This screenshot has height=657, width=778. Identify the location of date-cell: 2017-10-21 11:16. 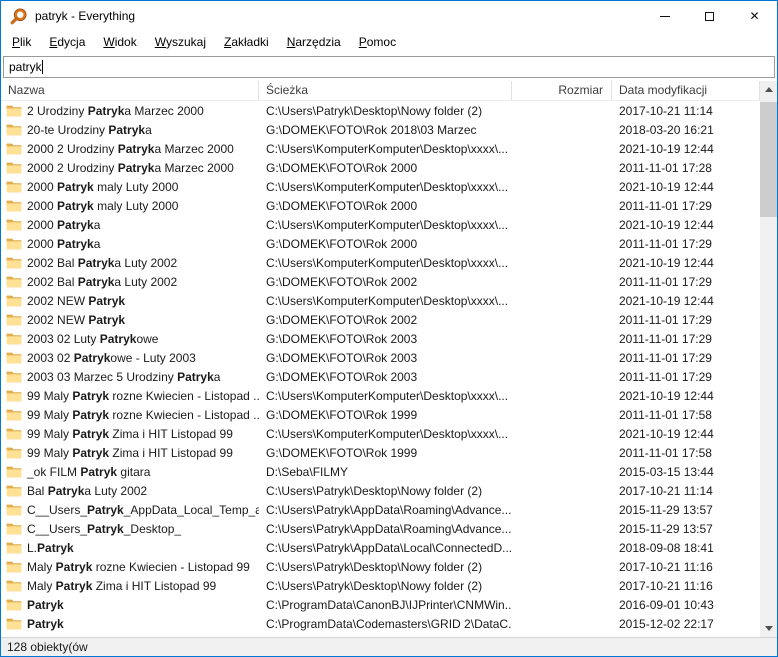
(666, 585).